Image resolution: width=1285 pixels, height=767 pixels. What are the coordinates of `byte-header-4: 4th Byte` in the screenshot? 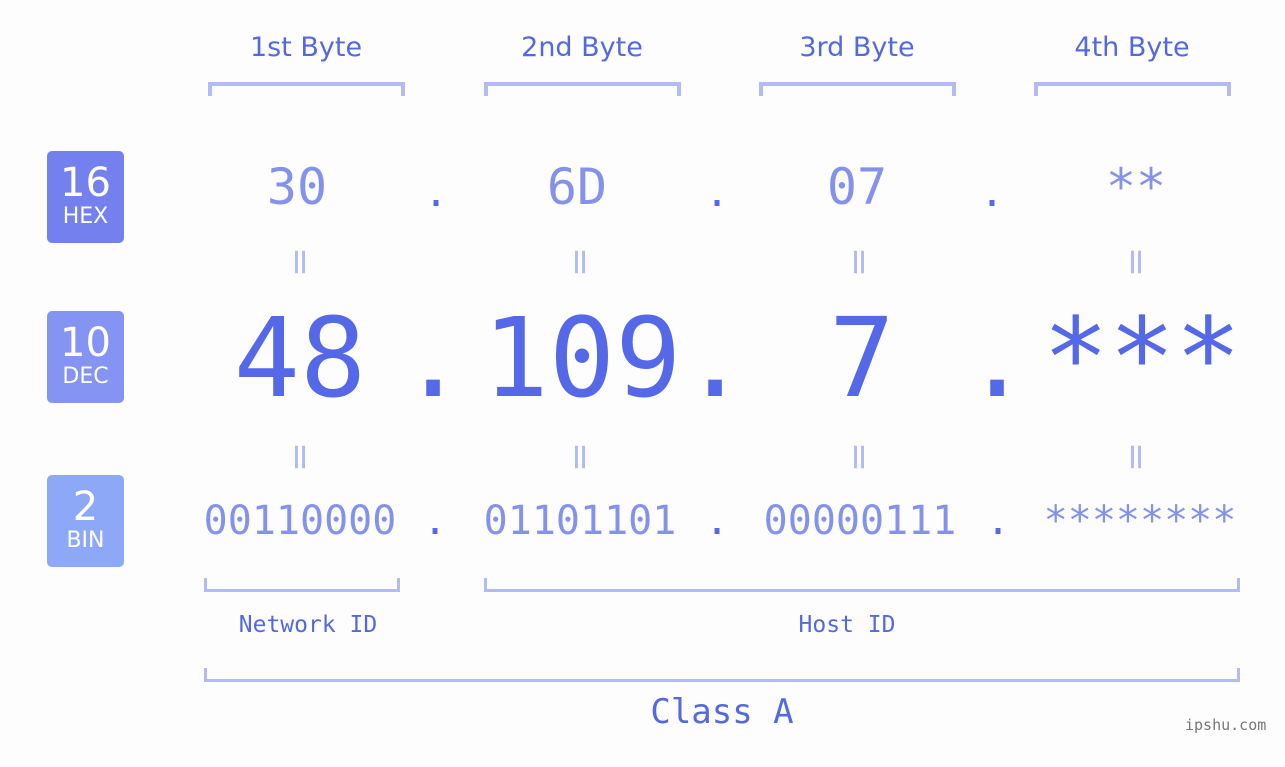 It's located at (1132, 47).